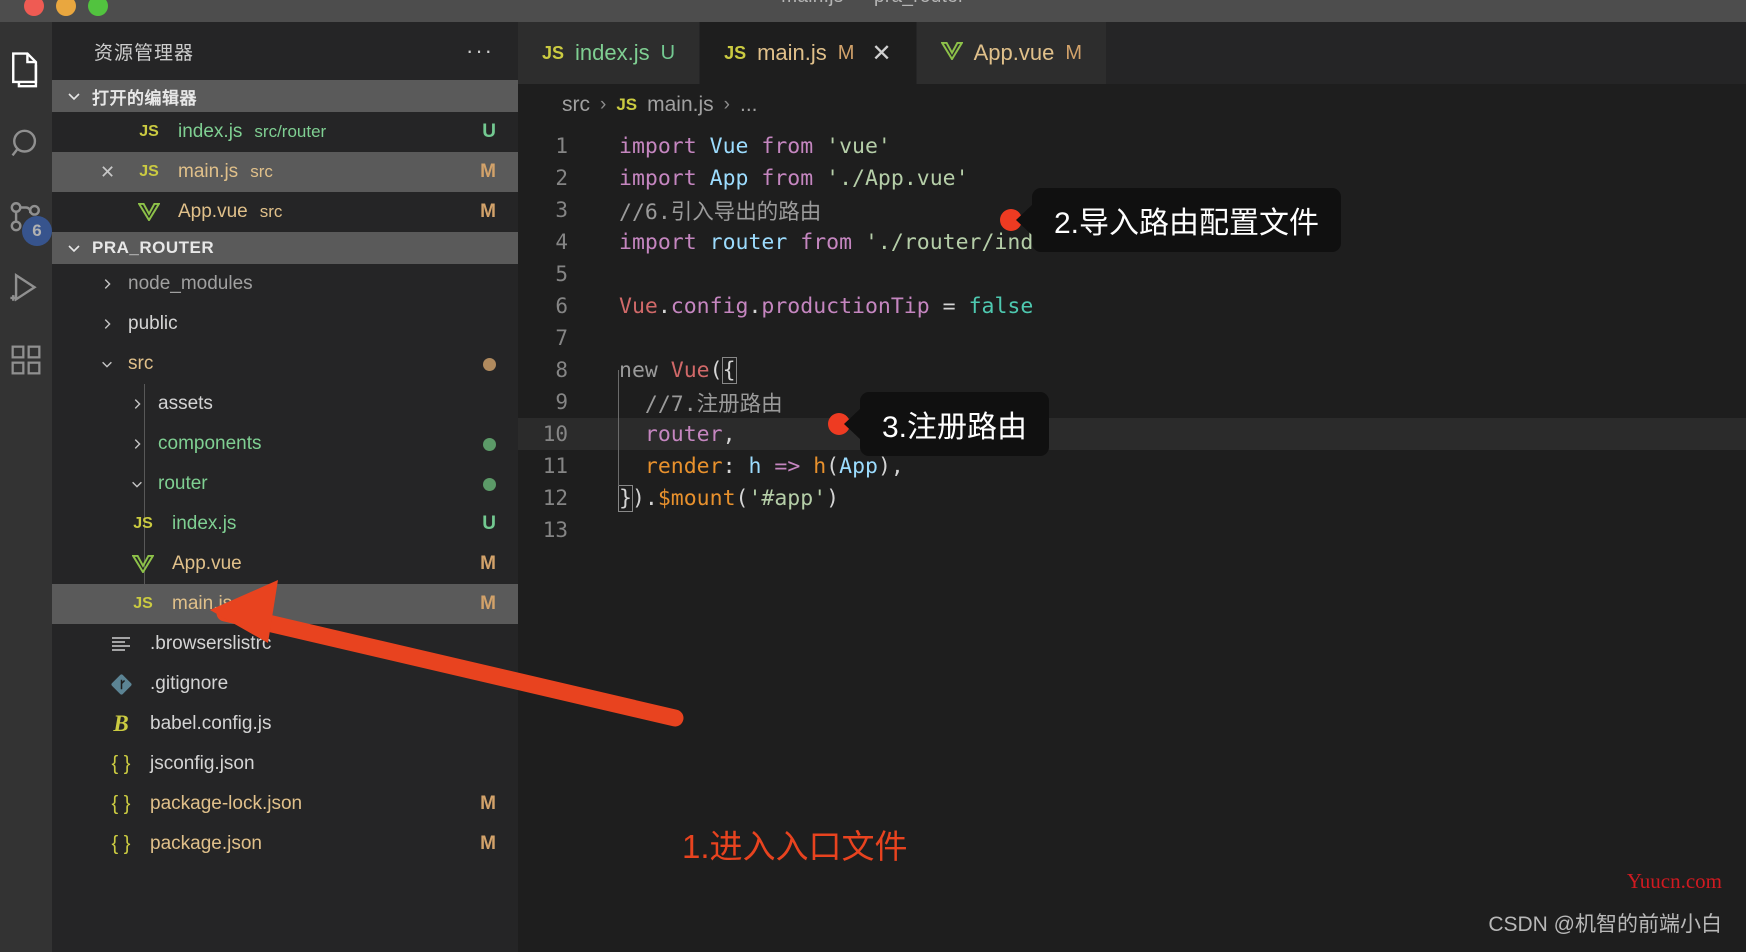 The height and width of the screenshot is (952, 1746). What do you see at coordinates (1073, 52) in the screenshot?
I see `tab-modifier: M` at bounding box center [1073, 52].